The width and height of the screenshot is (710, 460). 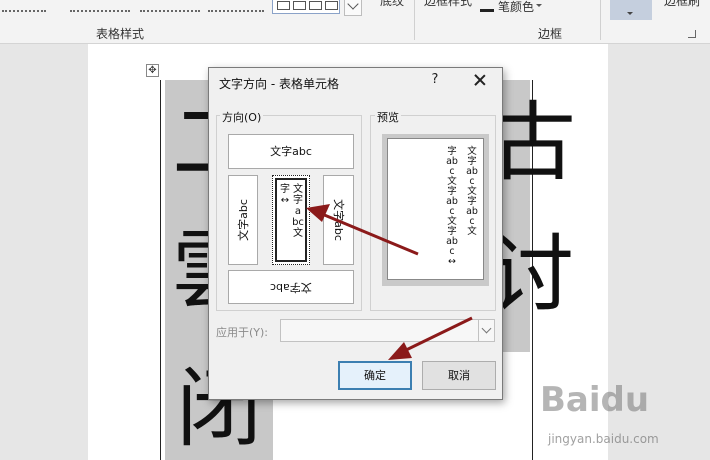 I want to click on border-painter-button: 边框刷, so click(x=682, y=4).